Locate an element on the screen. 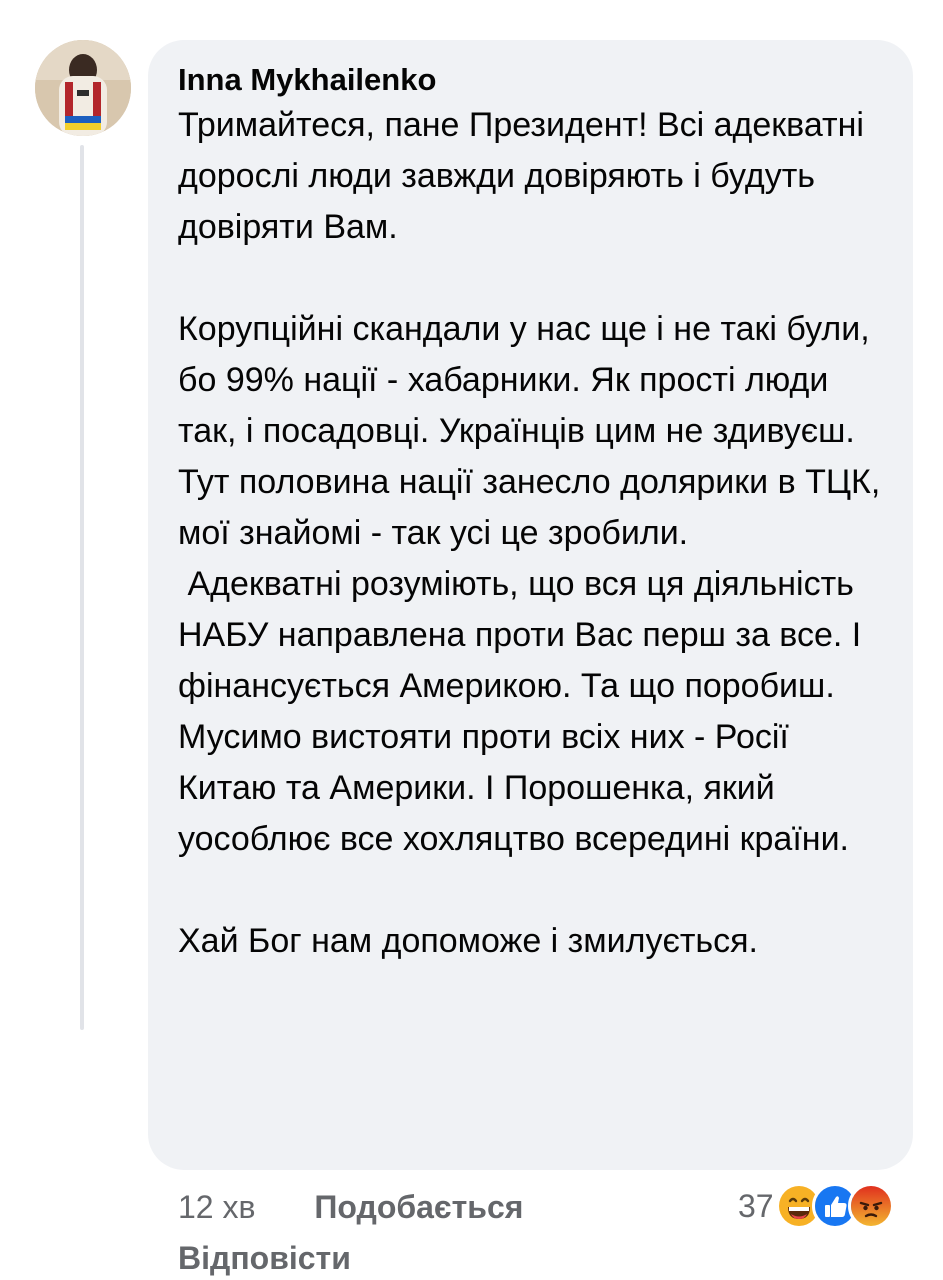 The height and width of the screenshot is (1280, 943). avatar is located at coordinates (83, 88).